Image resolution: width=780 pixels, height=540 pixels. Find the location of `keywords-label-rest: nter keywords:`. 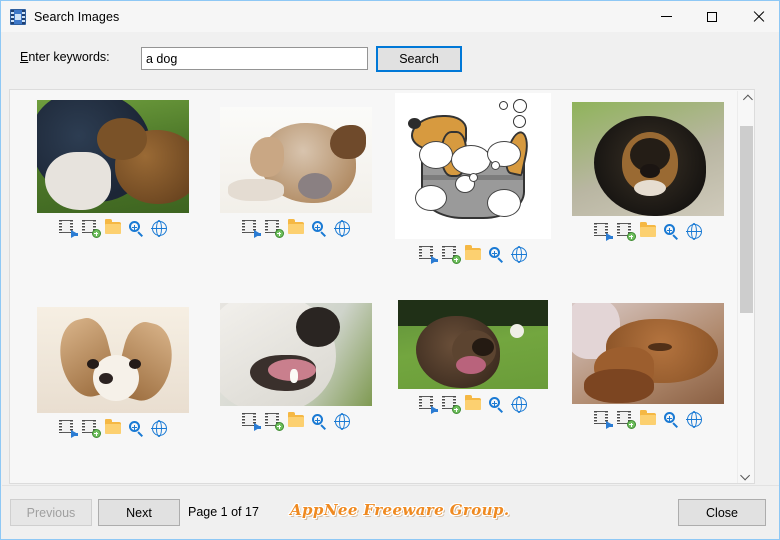

keywords-label-rest: nter keywords: is located at coordinates (69, 57).